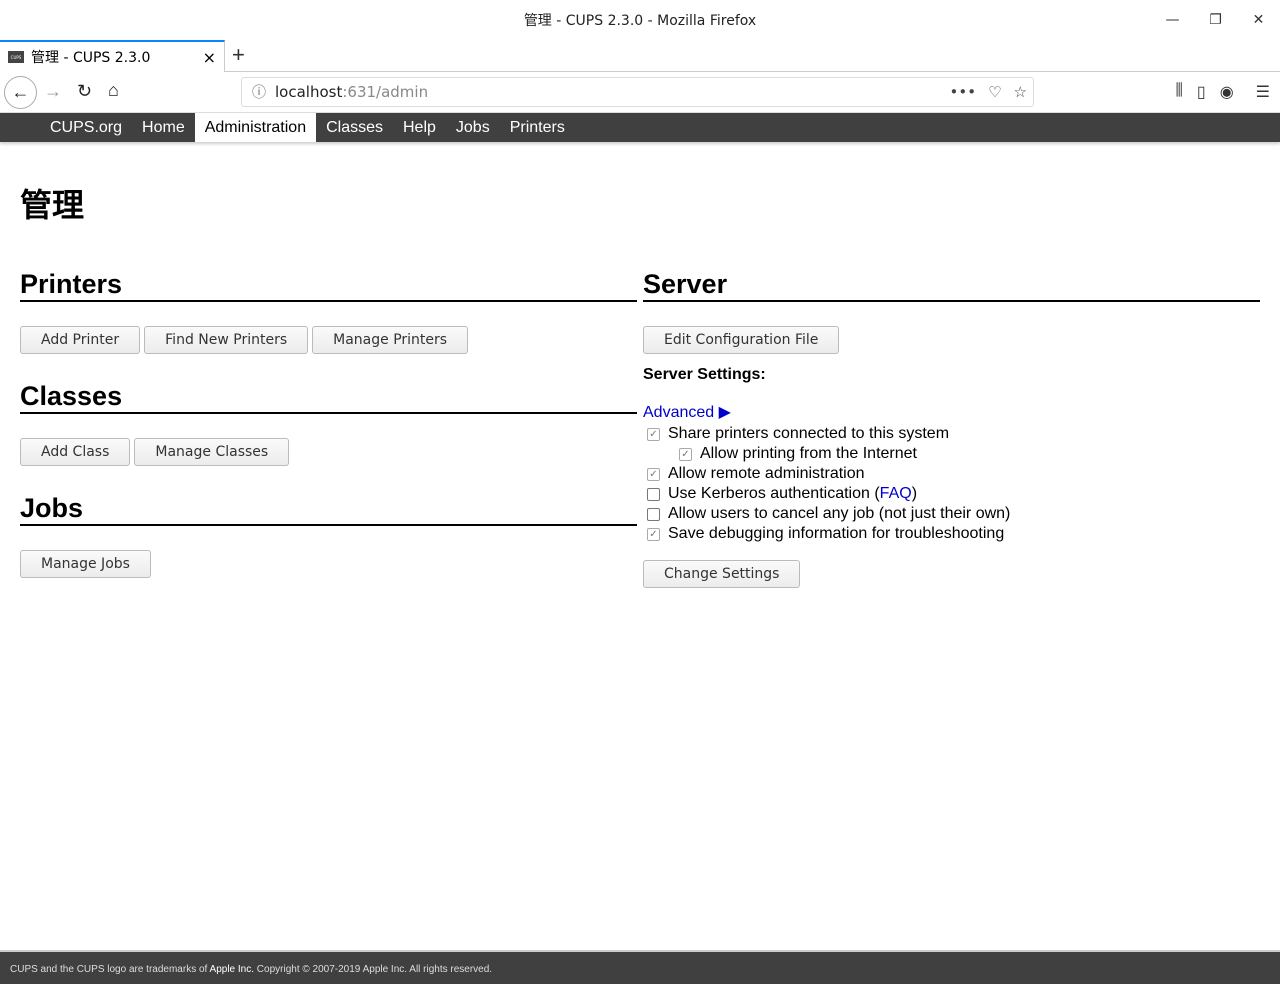 This screenshot has height=984, width=1280. I want to click on home-icon: ⌂, so click(113, 90).